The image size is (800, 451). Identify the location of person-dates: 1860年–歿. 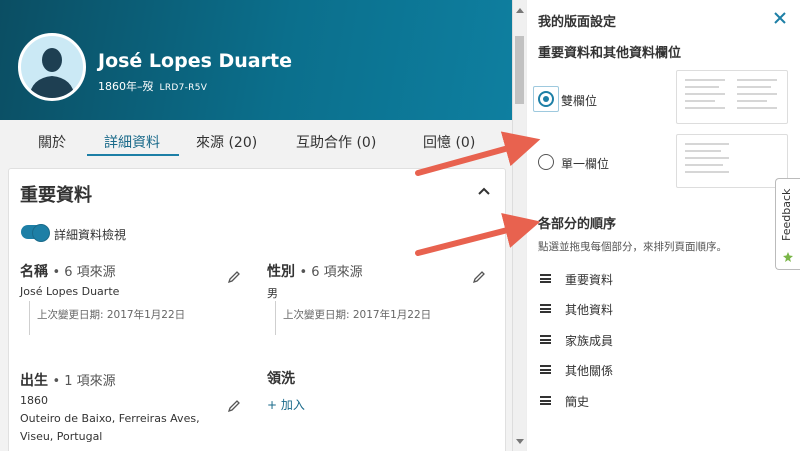
(126, 86).